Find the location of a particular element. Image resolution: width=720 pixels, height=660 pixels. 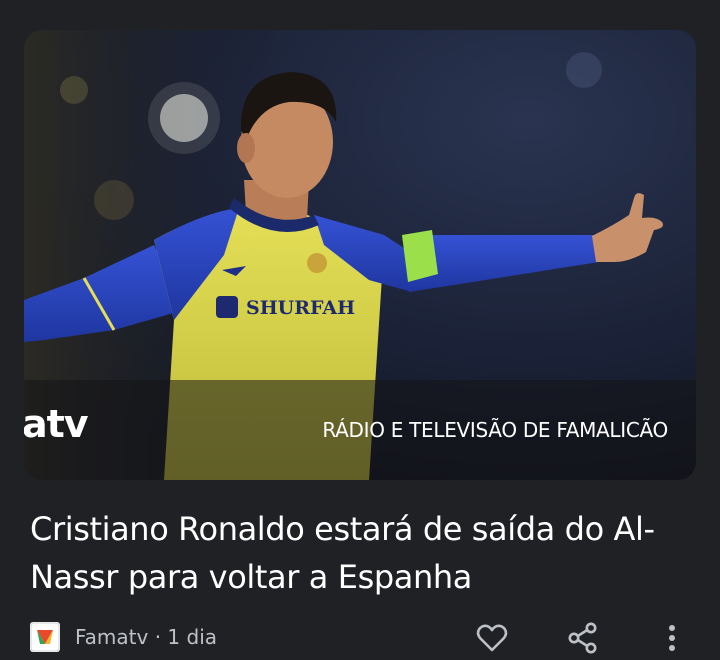

image-caption-text: RÁDIO E TELEVISÃO DE FAMALICÃO is located at coordinates (495, 430).